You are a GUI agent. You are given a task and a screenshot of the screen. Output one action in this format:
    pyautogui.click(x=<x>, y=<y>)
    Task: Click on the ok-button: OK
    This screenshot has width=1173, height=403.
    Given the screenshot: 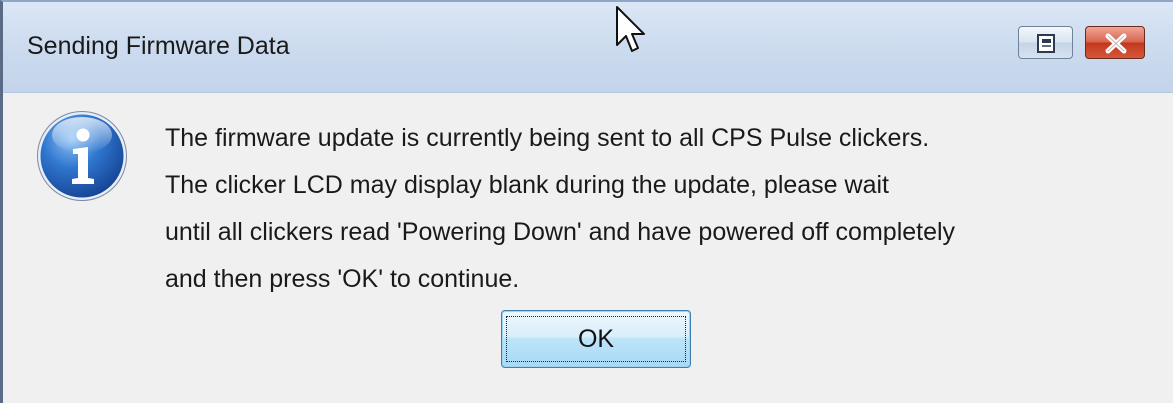 What is the action you would take?
    pyautogui.click(x=596, y=339)
    